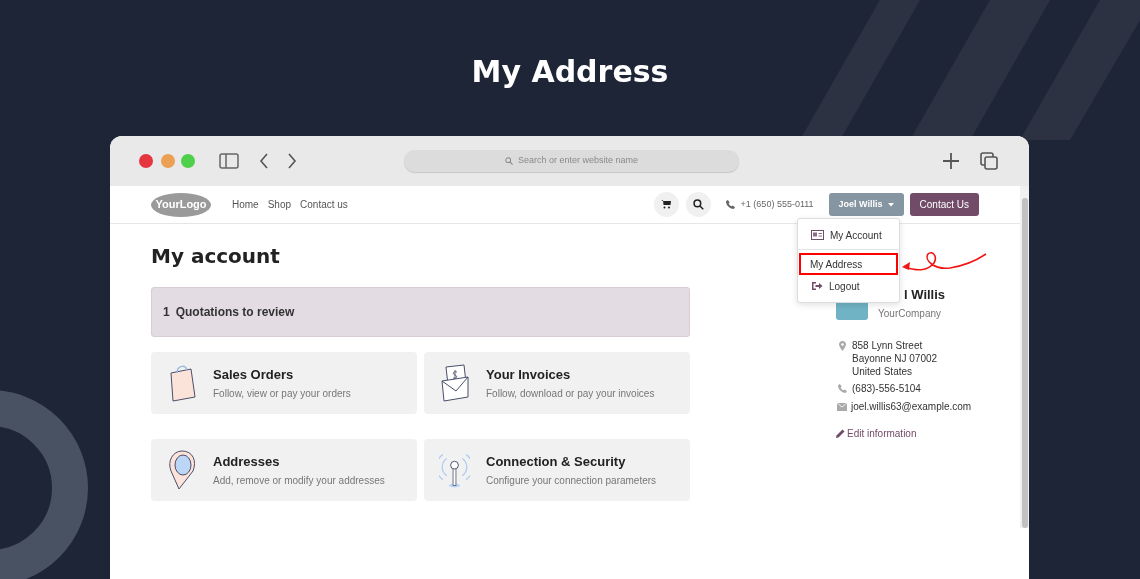 Image resolution: width=1140 pixels, height=579 pixels. I want to click on cart-button, so click(666, 204).